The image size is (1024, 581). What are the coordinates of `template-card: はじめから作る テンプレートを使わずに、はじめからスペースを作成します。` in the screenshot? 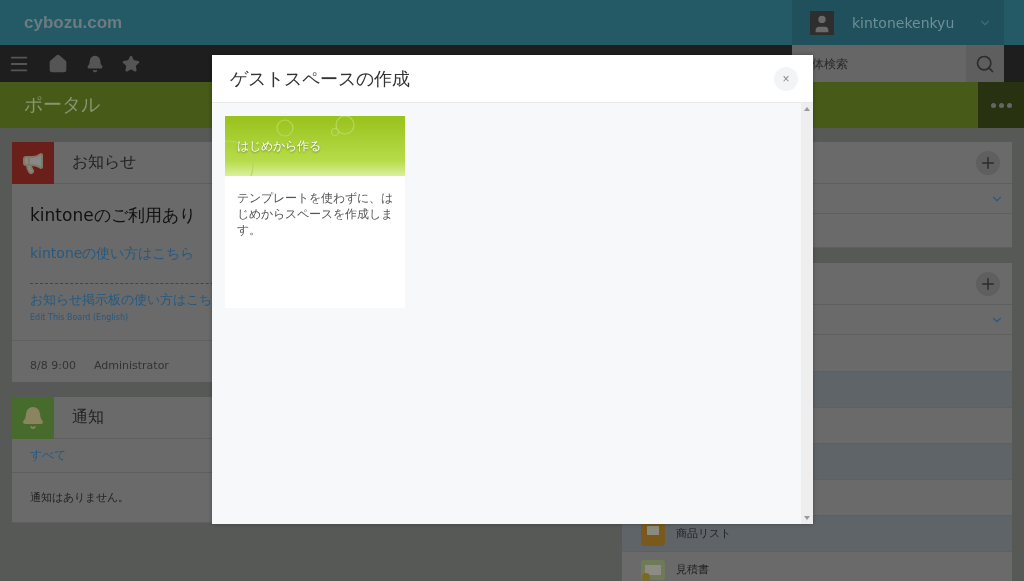 It's located at (315, 212).